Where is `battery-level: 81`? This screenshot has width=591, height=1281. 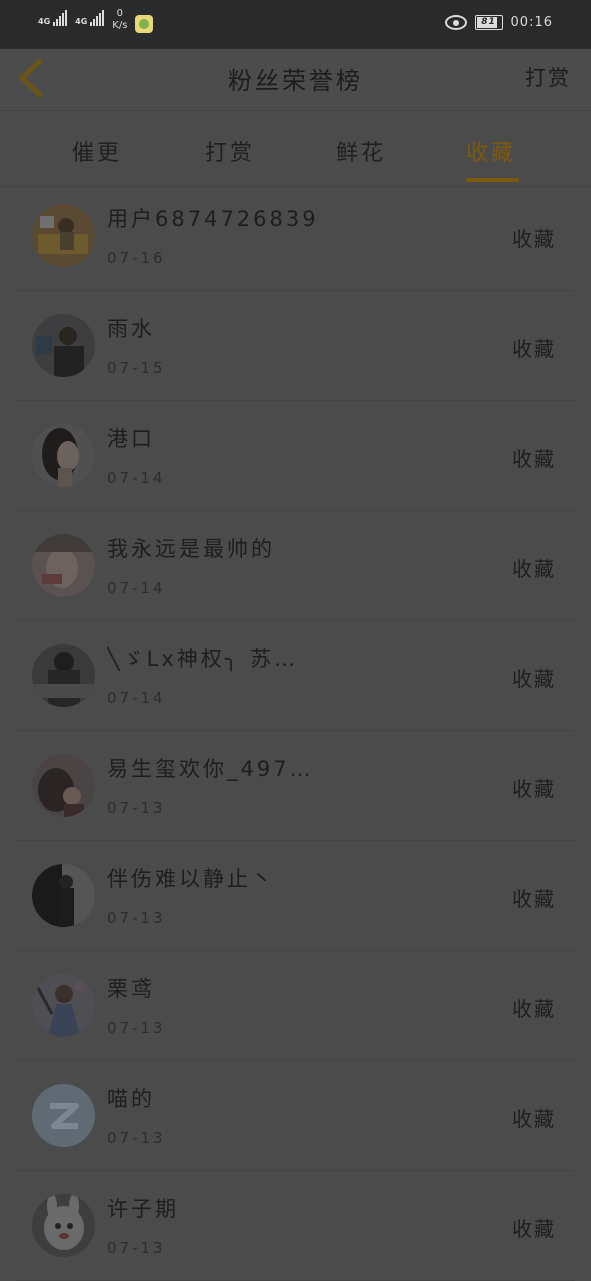
battery-level: 81 is located at coordinates (488, 22).